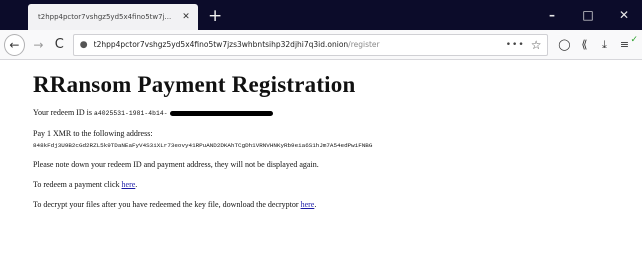 The width and height of the screenshot is (642, 277). What do you see at coordinates (536, 45) in the screenshot?
I see `bookmark-star-icon: ☆` at bounding box center [536, 45].